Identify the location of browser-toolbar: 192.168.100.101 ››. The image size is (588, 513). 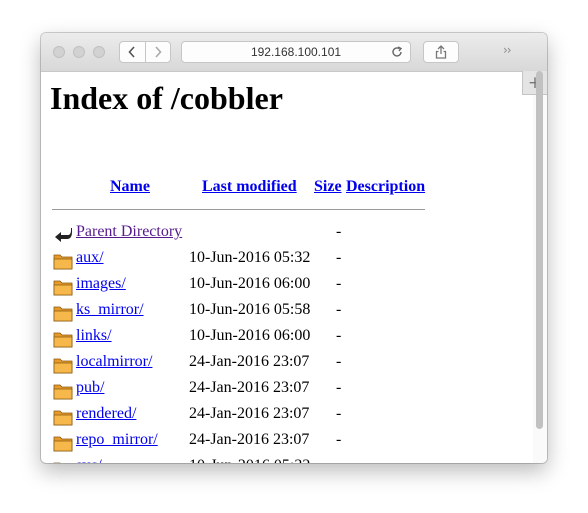
(294, 52).